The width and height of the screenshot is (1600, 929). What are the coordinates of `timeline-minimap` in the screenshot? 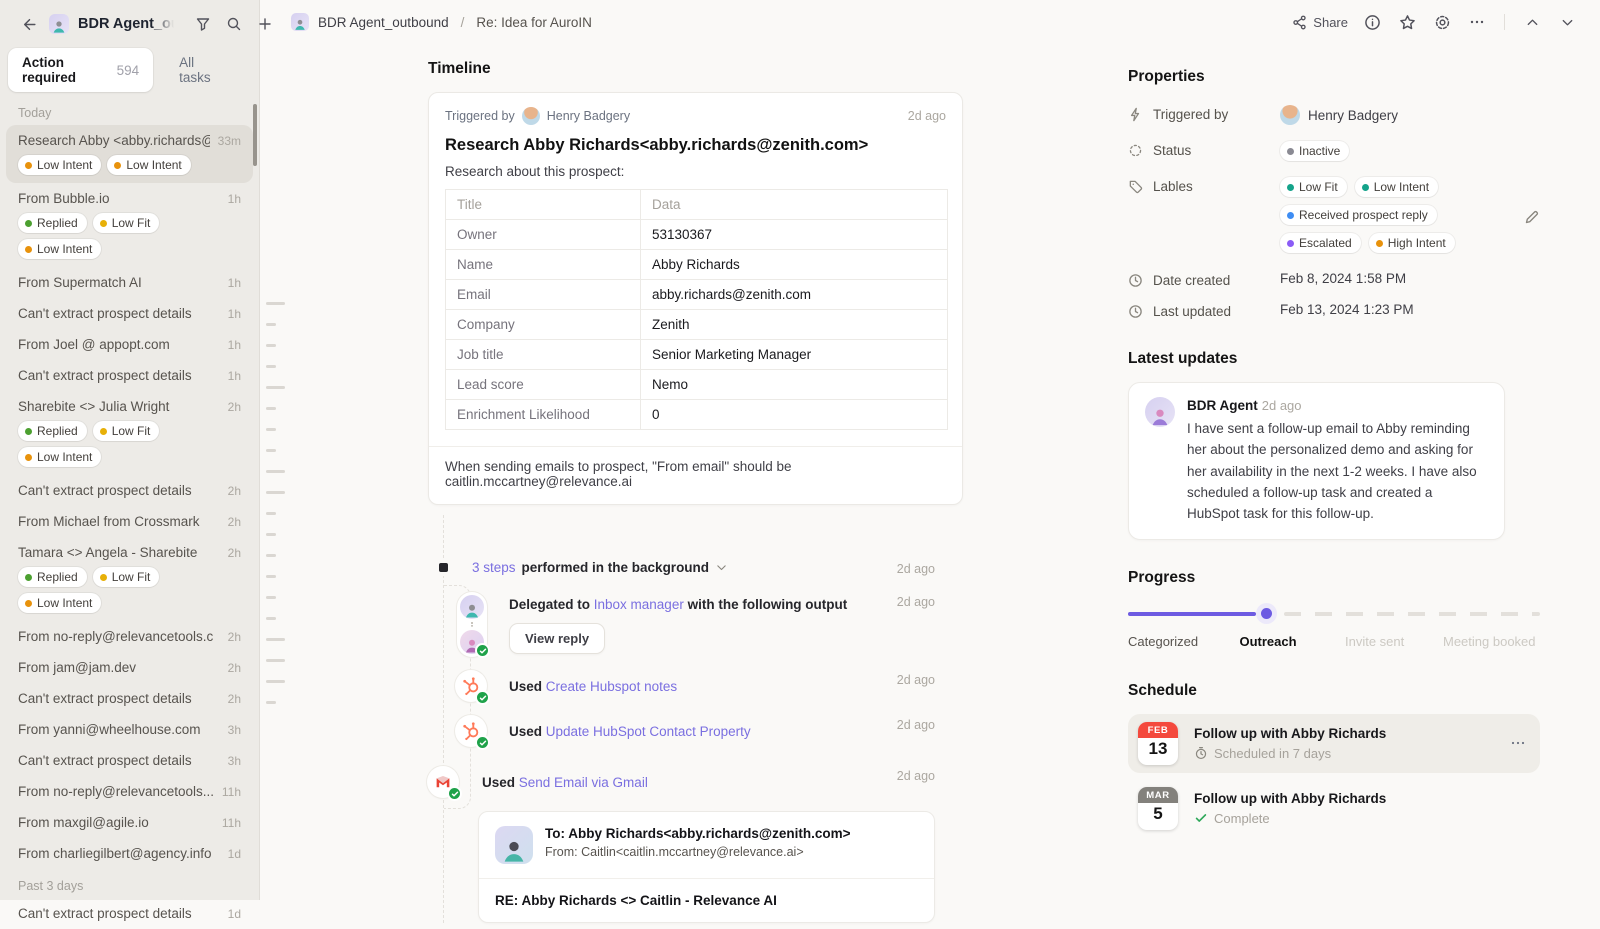 It's located at (278, 512).